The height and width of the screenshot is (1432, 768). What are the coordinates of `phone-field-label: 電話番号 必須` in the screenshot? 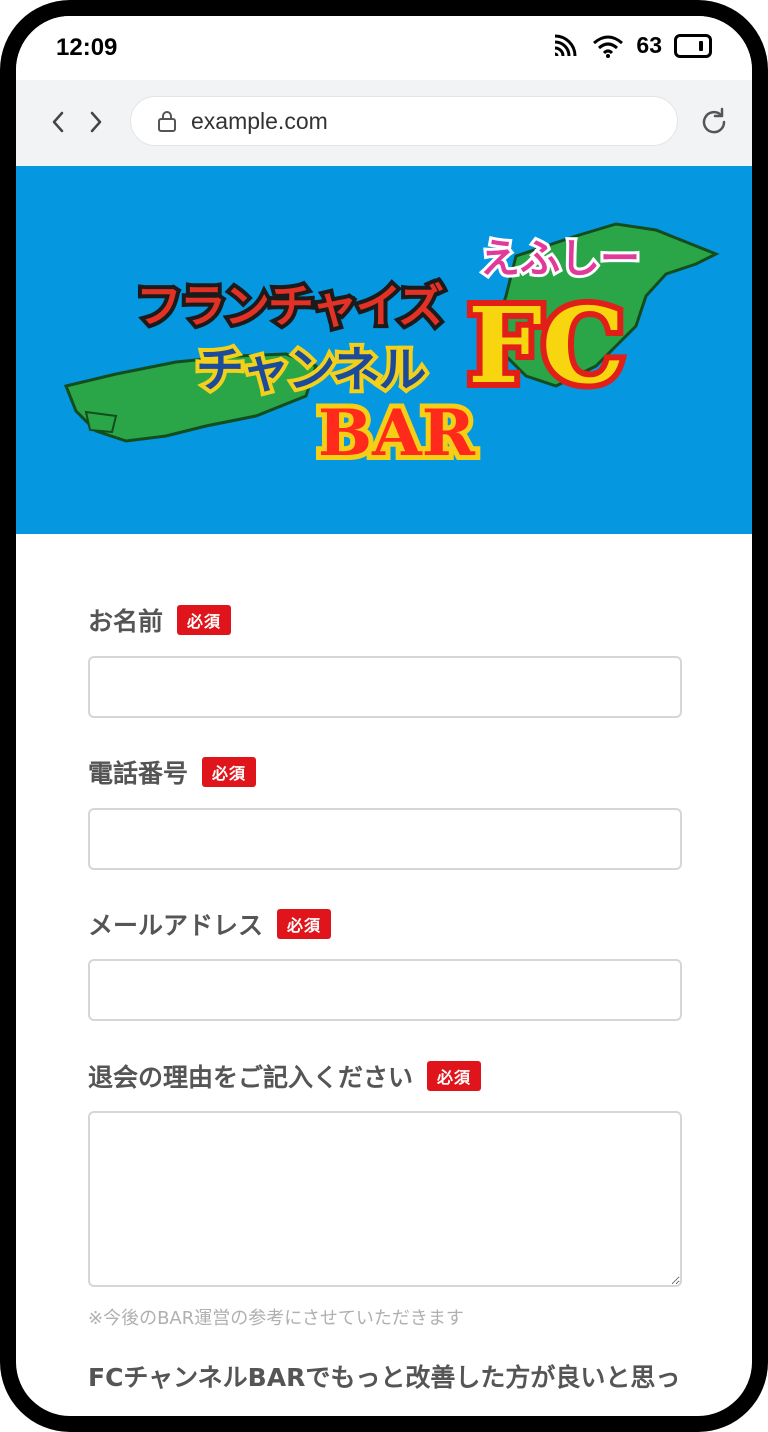 It's located at (172, 772).